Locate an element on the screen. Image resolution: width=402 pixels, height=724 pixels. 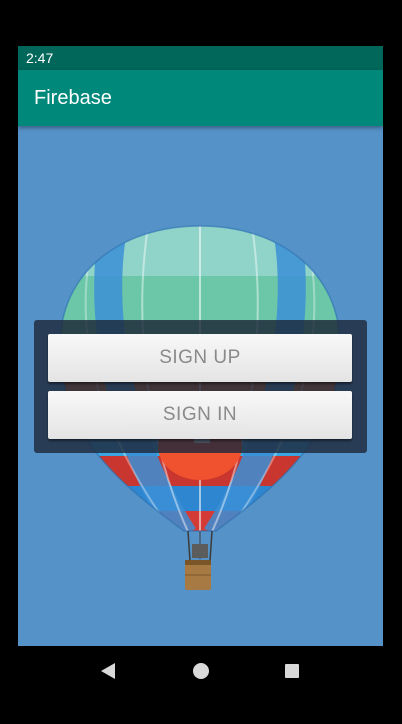
back-button is located at coordinates (108, 671).